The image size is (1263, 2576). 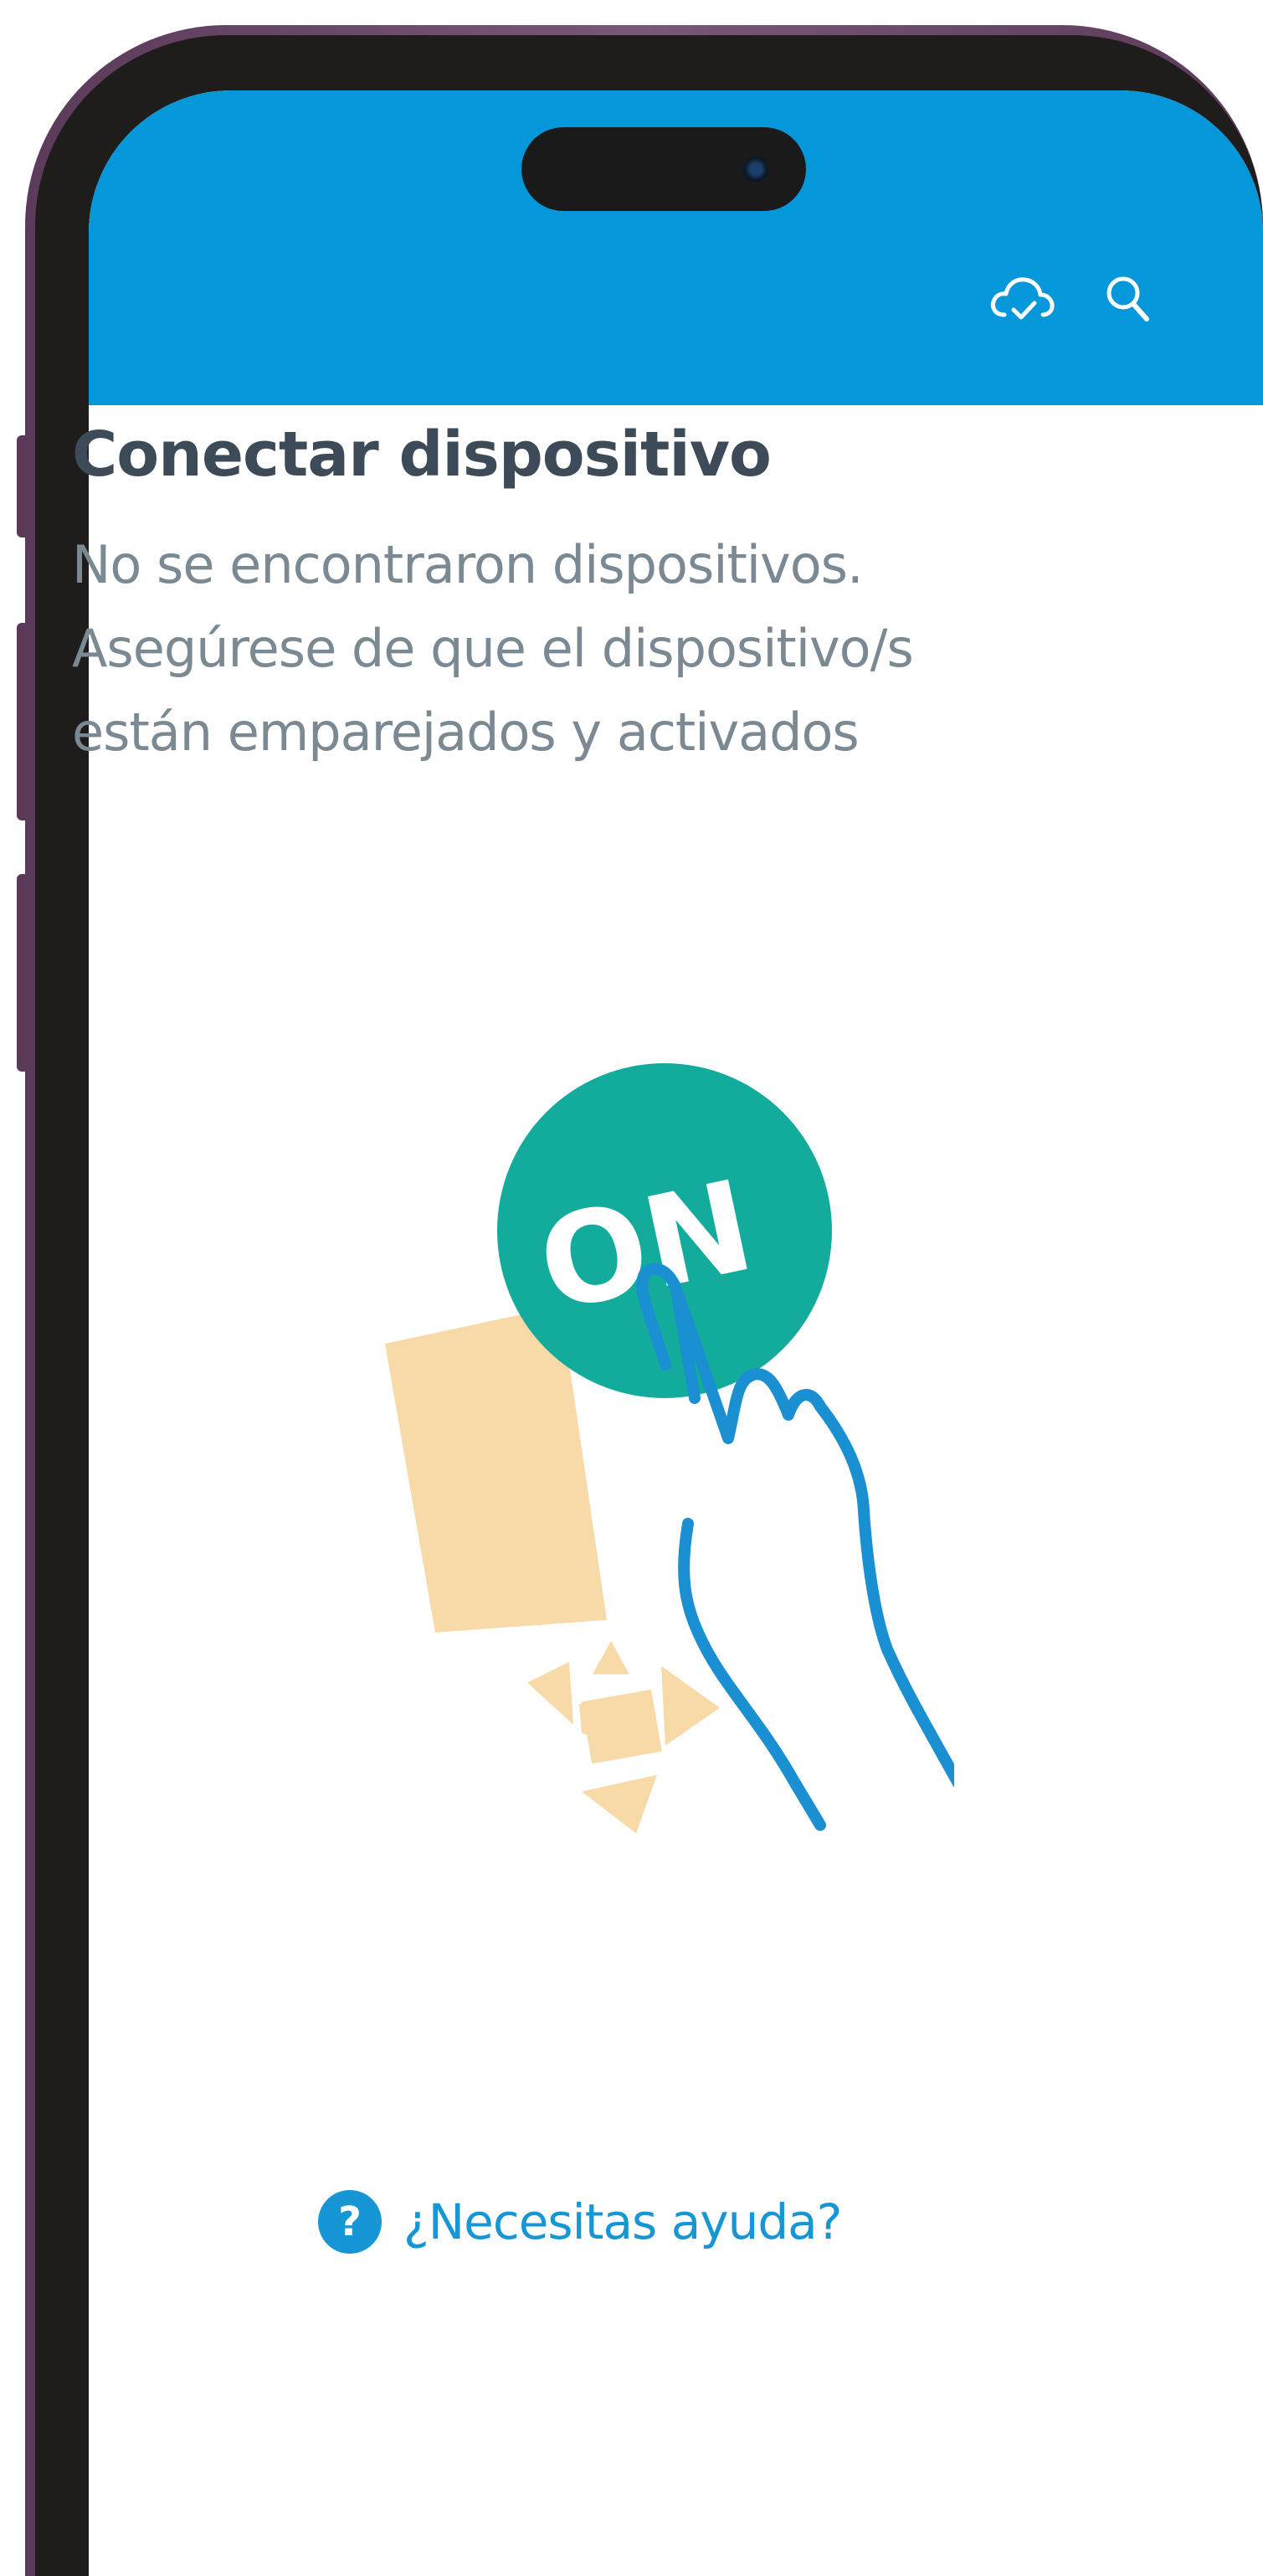 What do you see at coordinates (795, 1547) in the screenshot?
I see `hand-outline-icon` at bounding box center [795, 1547].